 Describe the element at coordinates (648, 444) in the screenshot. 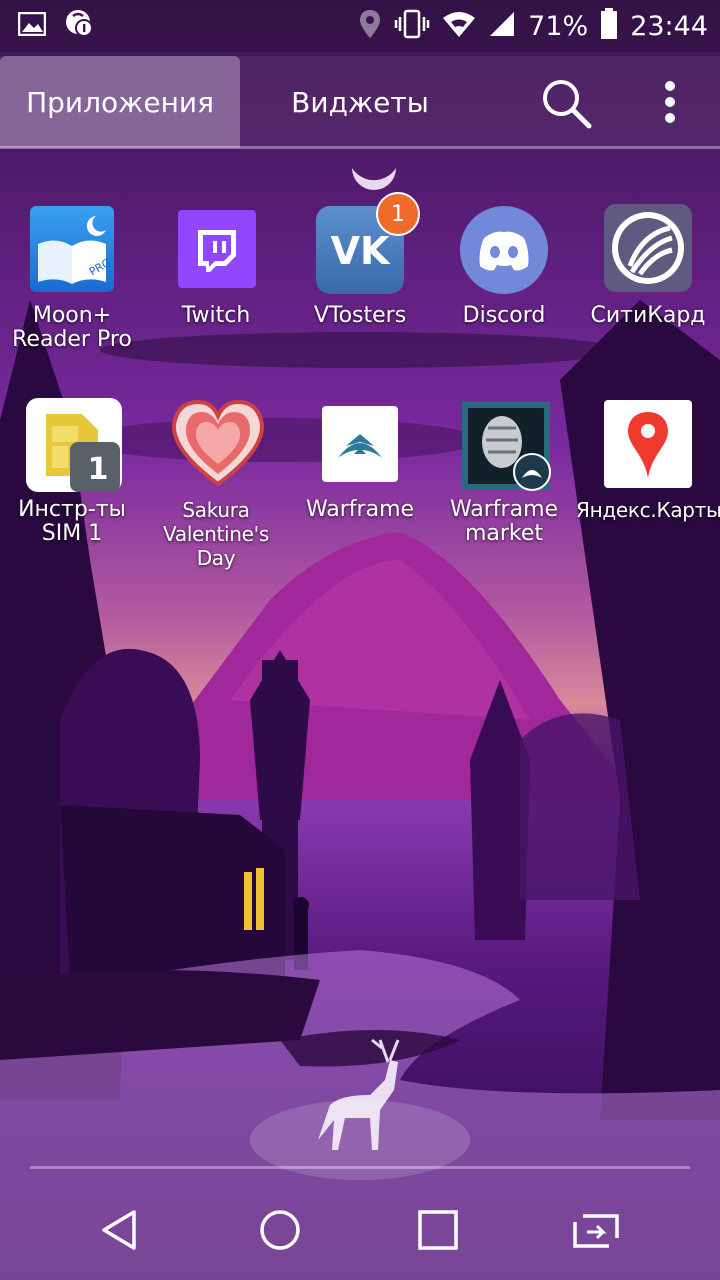

I see `yandex-maps-icon` at that location.